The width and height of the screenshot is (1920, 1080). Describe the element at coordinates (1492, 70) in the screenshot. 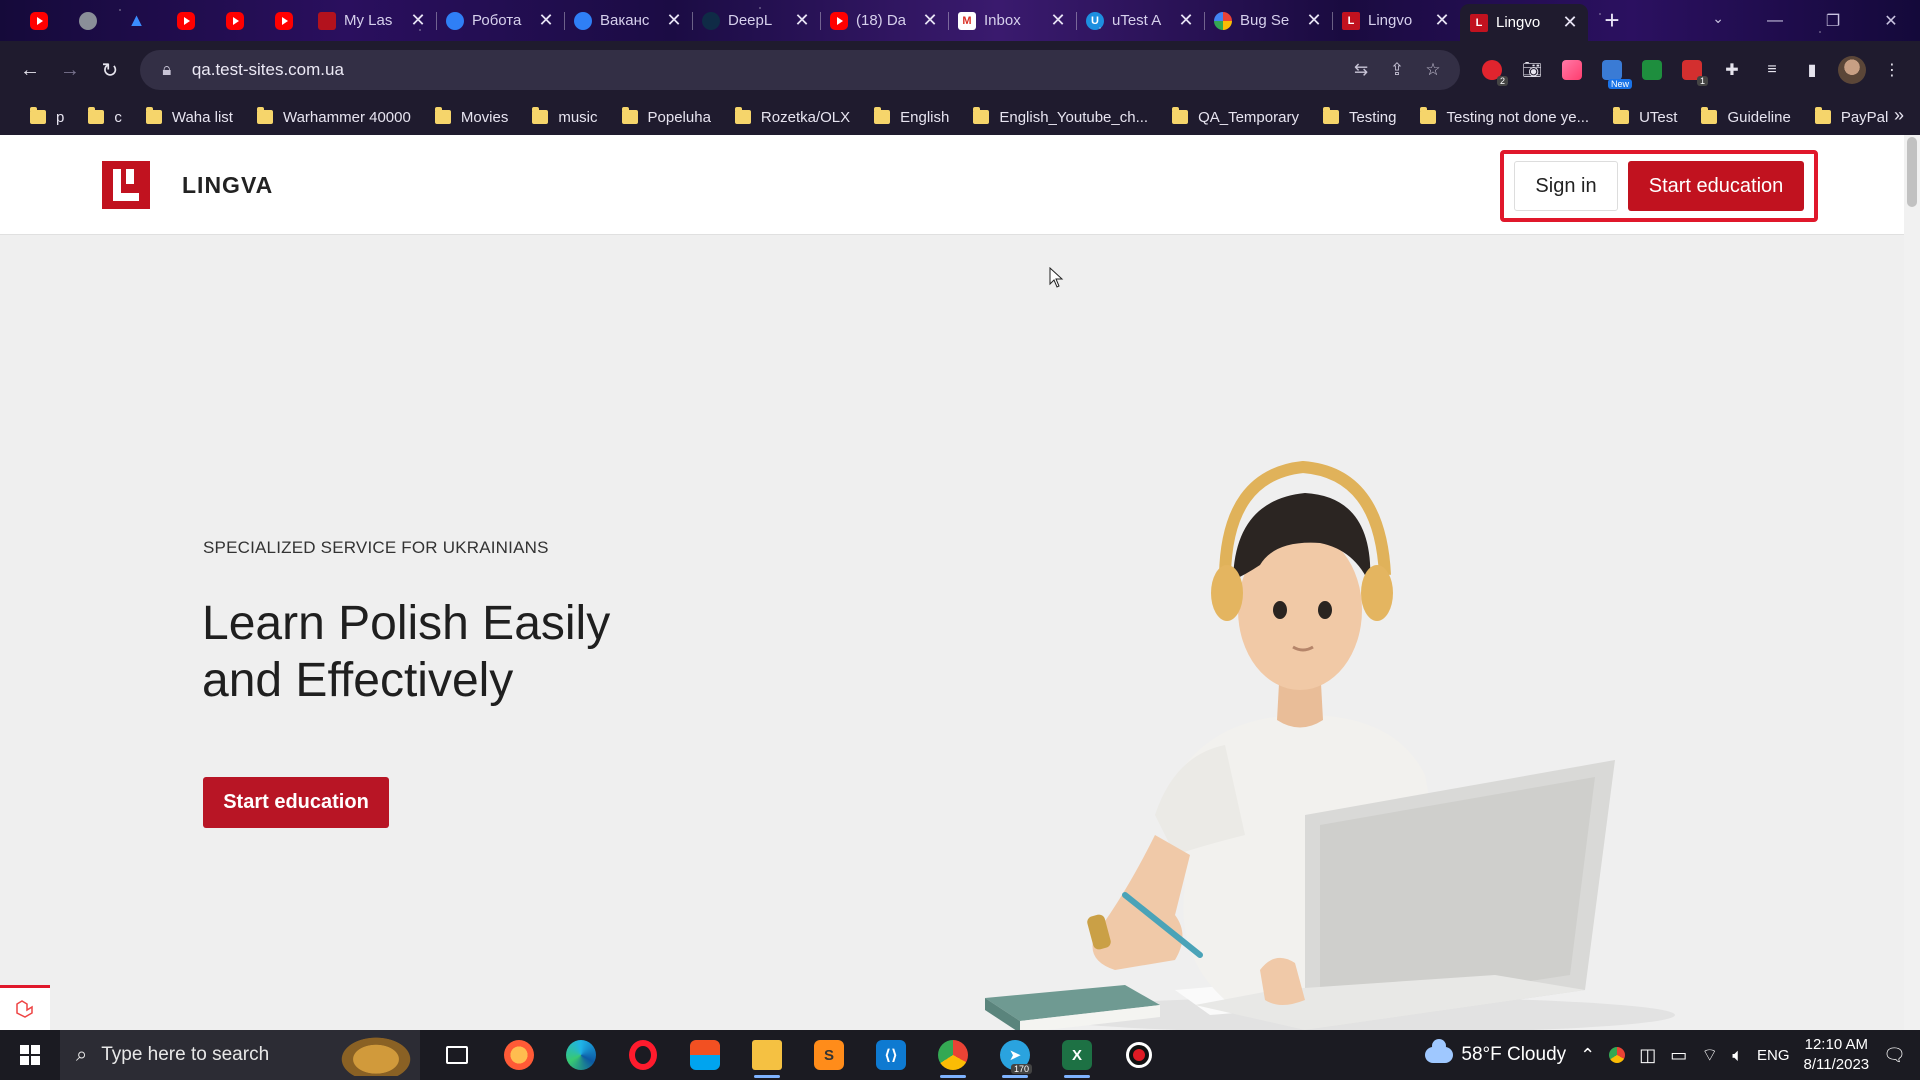

I see `adblock-extension-icon: 2` at that location.